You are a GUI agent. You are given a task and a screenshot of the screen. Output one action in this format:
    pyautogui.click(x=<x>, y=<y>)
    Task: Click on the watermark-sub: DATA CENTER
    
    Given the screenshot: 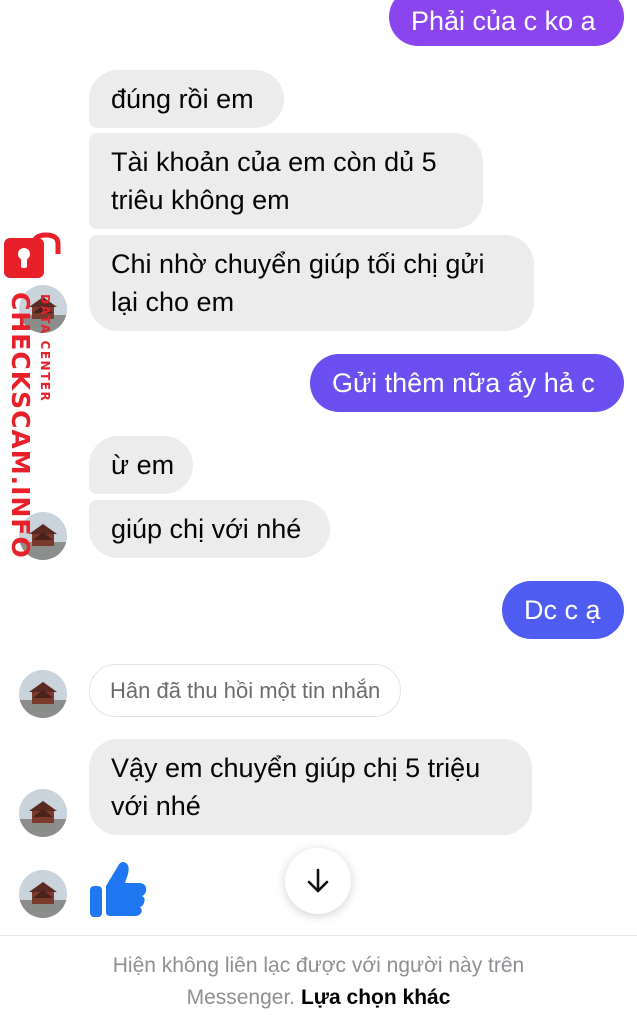 What is the action you would take?
    pyautogui.click(x=45, y=348)
    